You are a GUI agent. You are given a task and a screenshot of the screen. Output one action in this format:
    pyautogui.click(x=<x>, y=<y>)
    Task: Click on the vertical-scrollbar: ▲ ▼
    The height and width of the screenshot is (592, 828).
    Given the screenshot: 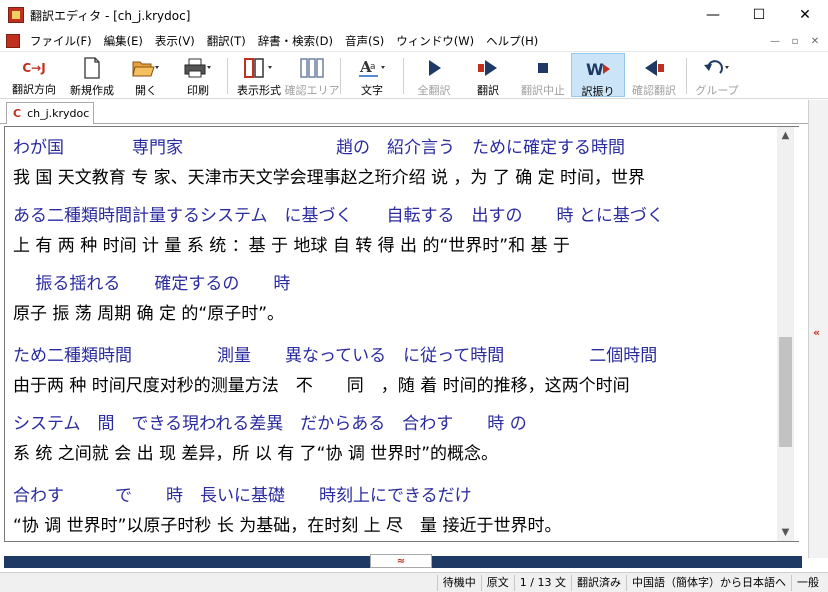 What is the action you would take?
    pyautogui.click(x=785, y=334)
    